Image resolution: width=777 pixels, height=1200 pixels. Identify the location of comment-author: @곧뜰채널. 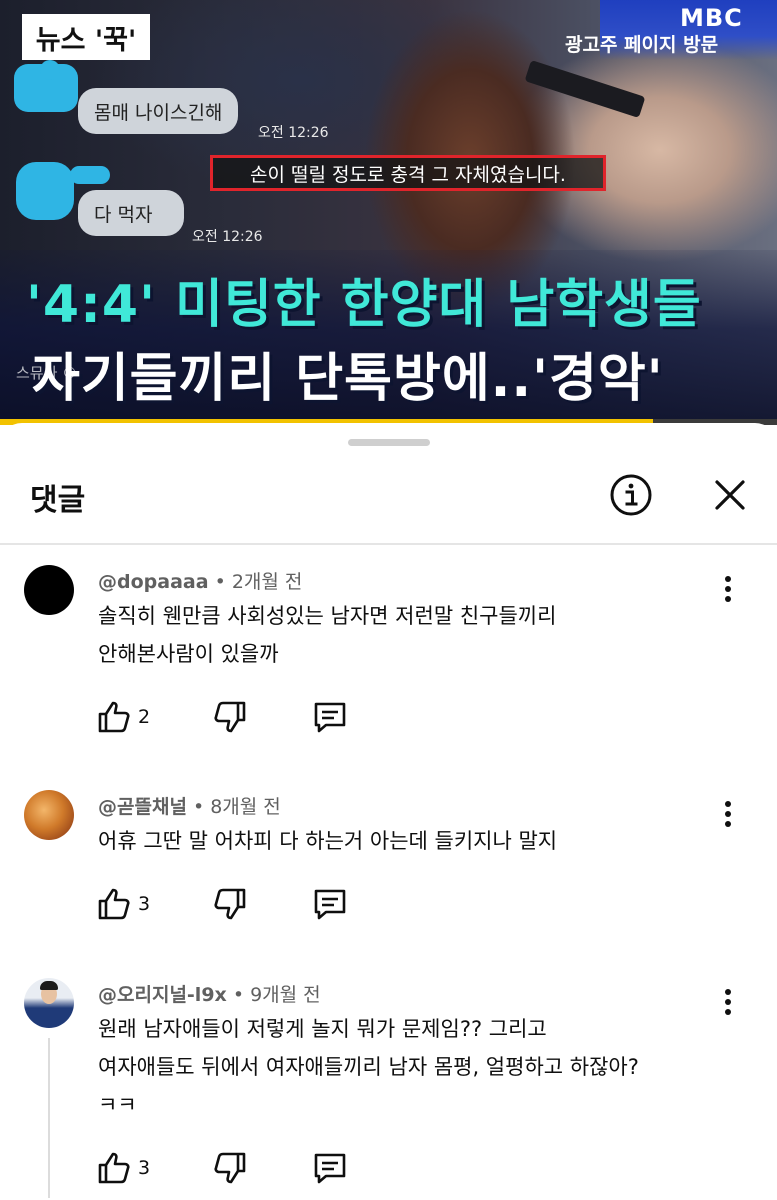
(142, 807).